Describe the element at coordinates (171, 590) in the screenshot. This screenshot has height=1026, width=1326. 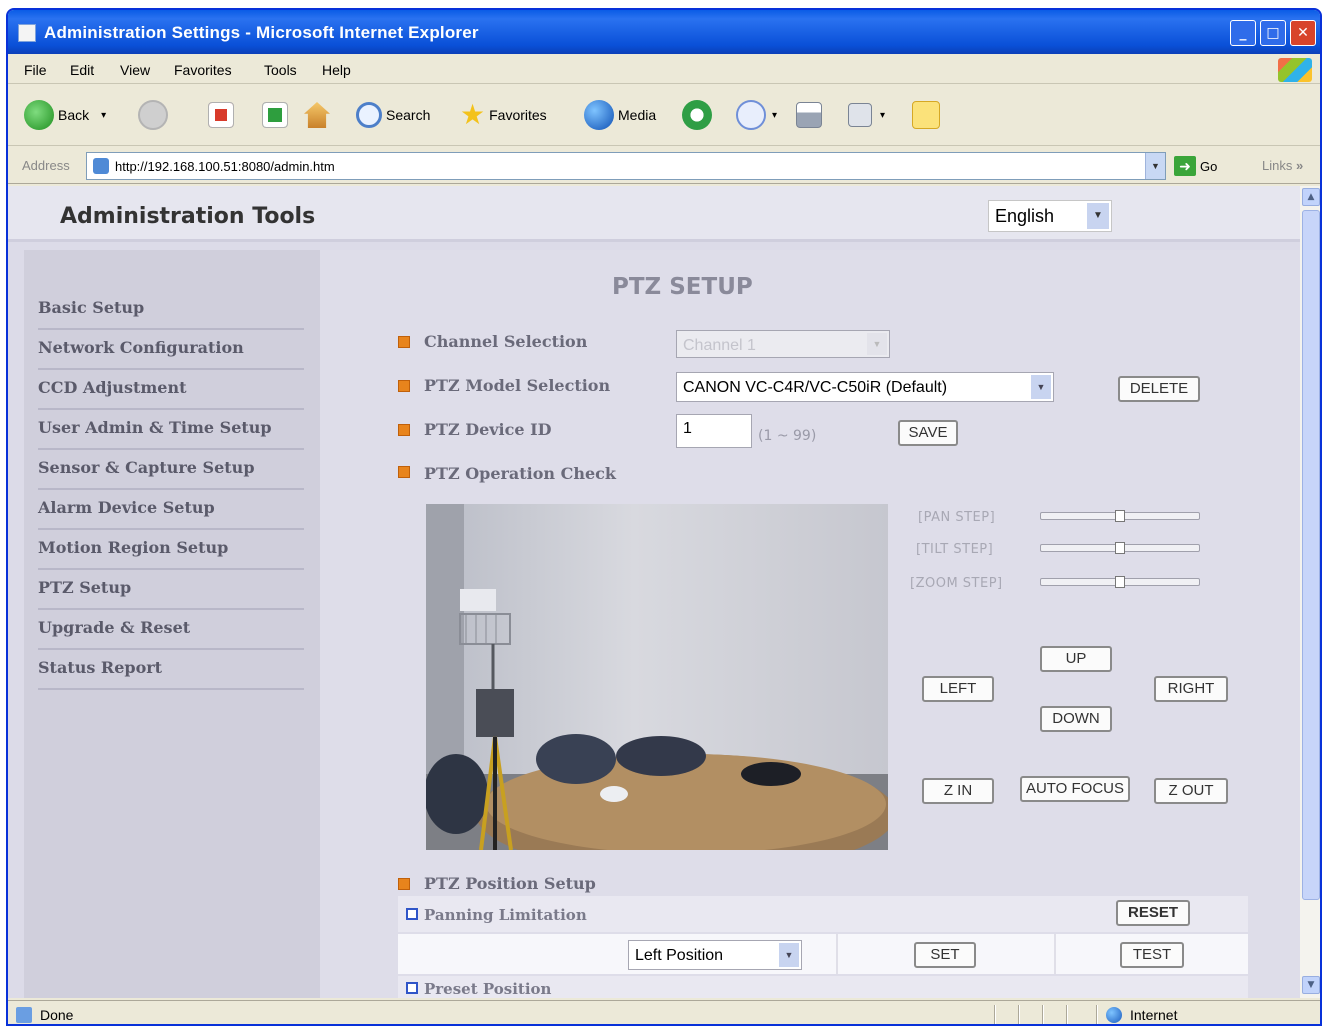
I see `sidebar-item-ptz-setup: PTZ Setup` at that location.